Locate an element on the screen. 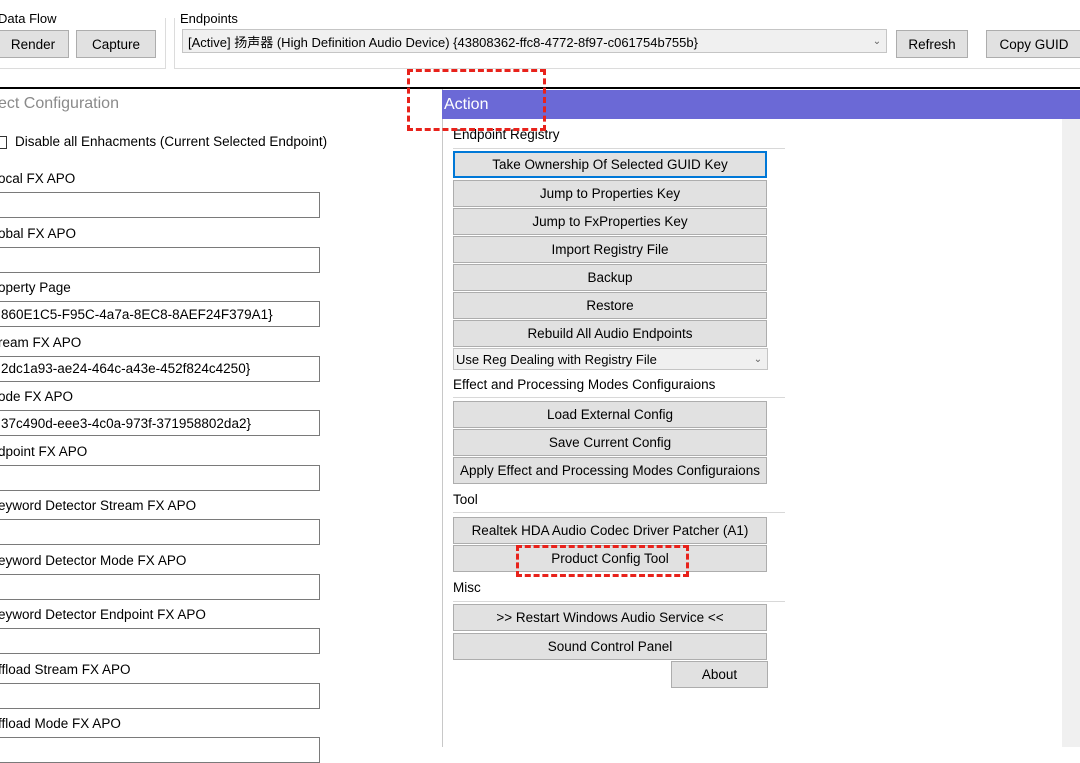 This screenshot has width=1080, height=763. about-button: About is located at coordinates (719, 674).